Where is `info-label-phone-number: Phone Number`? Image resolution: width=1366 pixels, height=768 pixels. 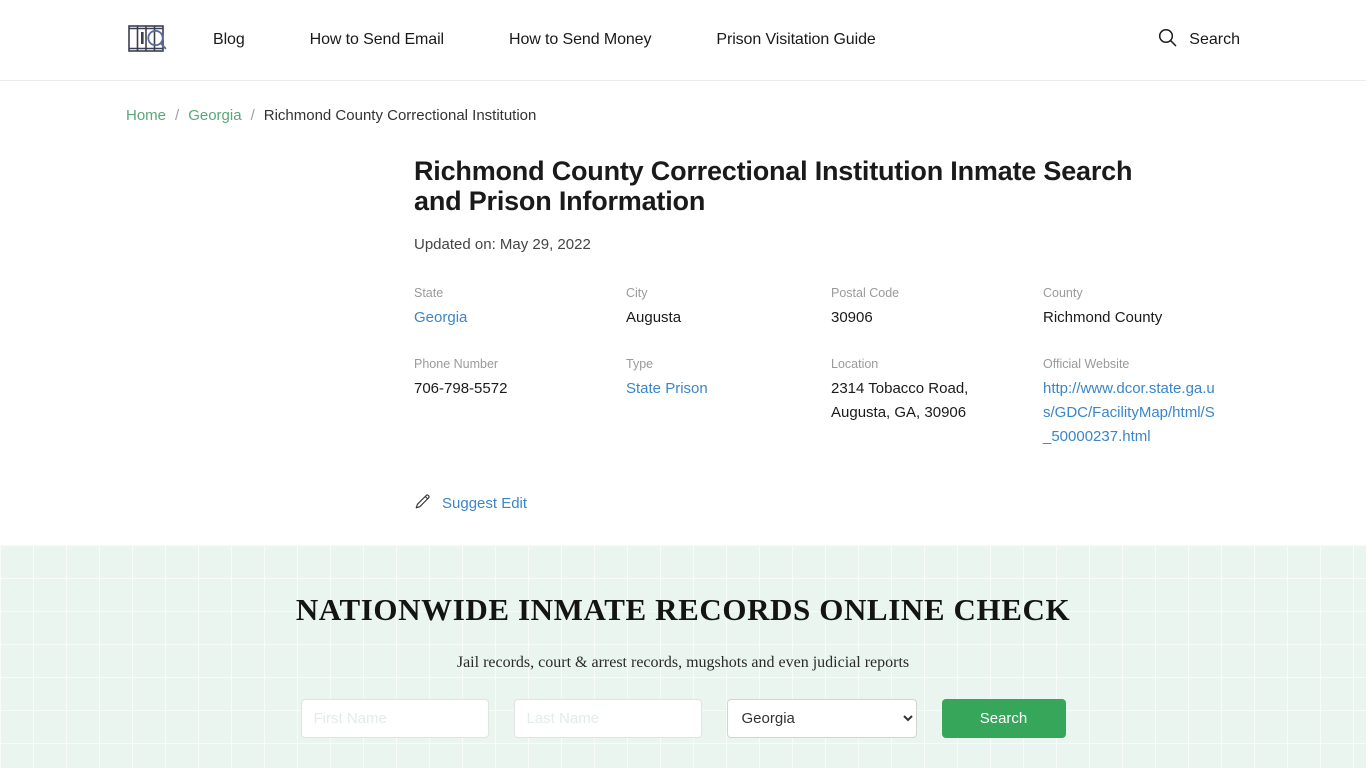 info-label-phone-number: Phone Number is located at coordinates (456, 364).